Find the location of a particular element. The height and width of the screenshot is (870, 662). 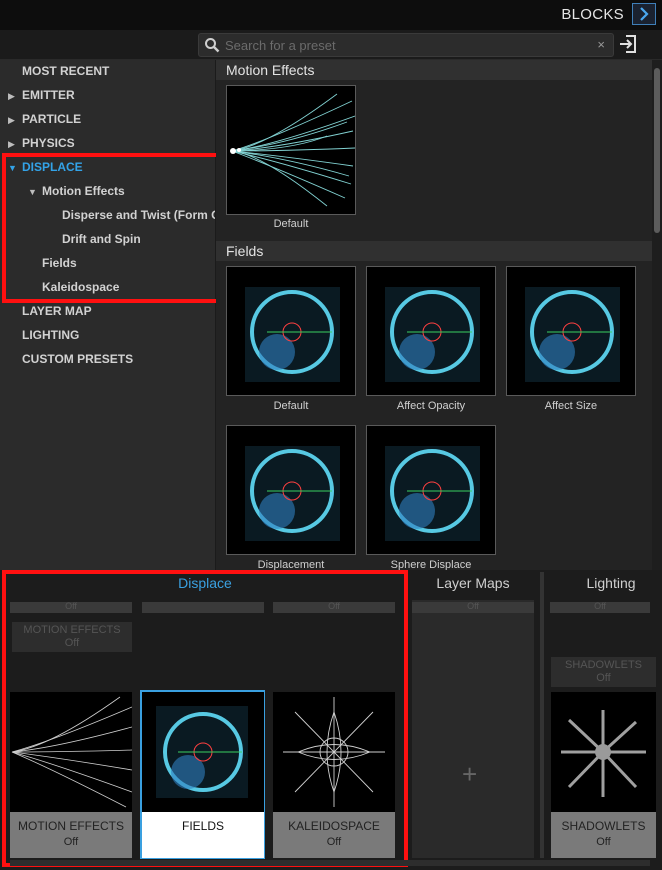

search-icon is located at coordinates (212, 45).